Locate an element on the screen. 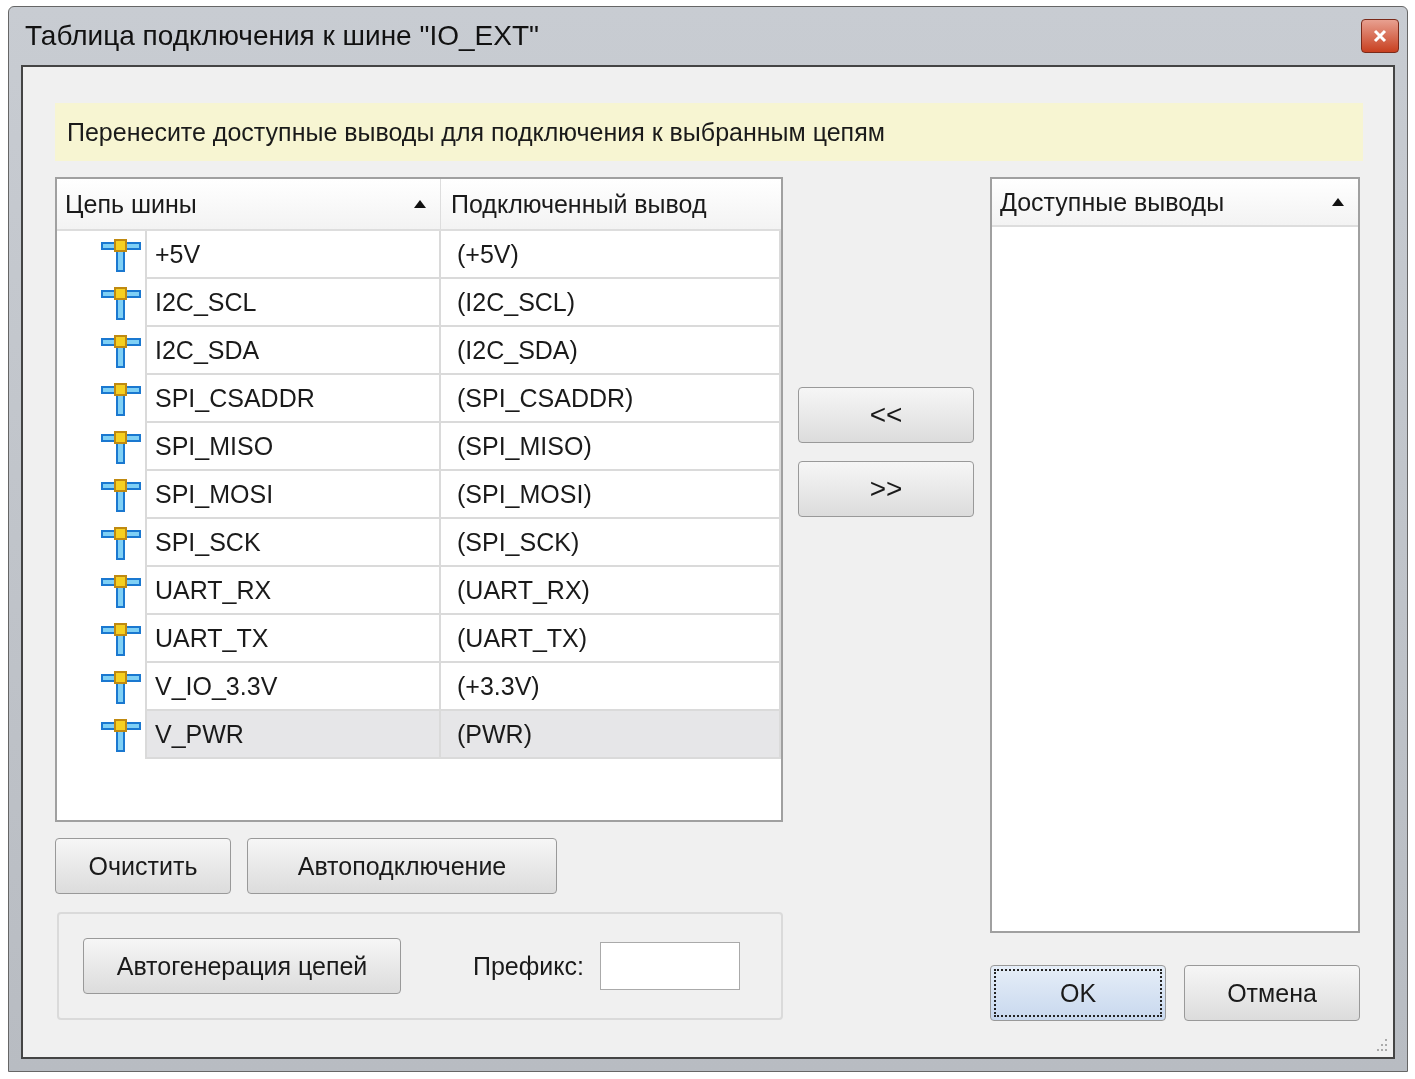  autogenerate-button: Автогенерация цепей is located at coordinates (242, 966).